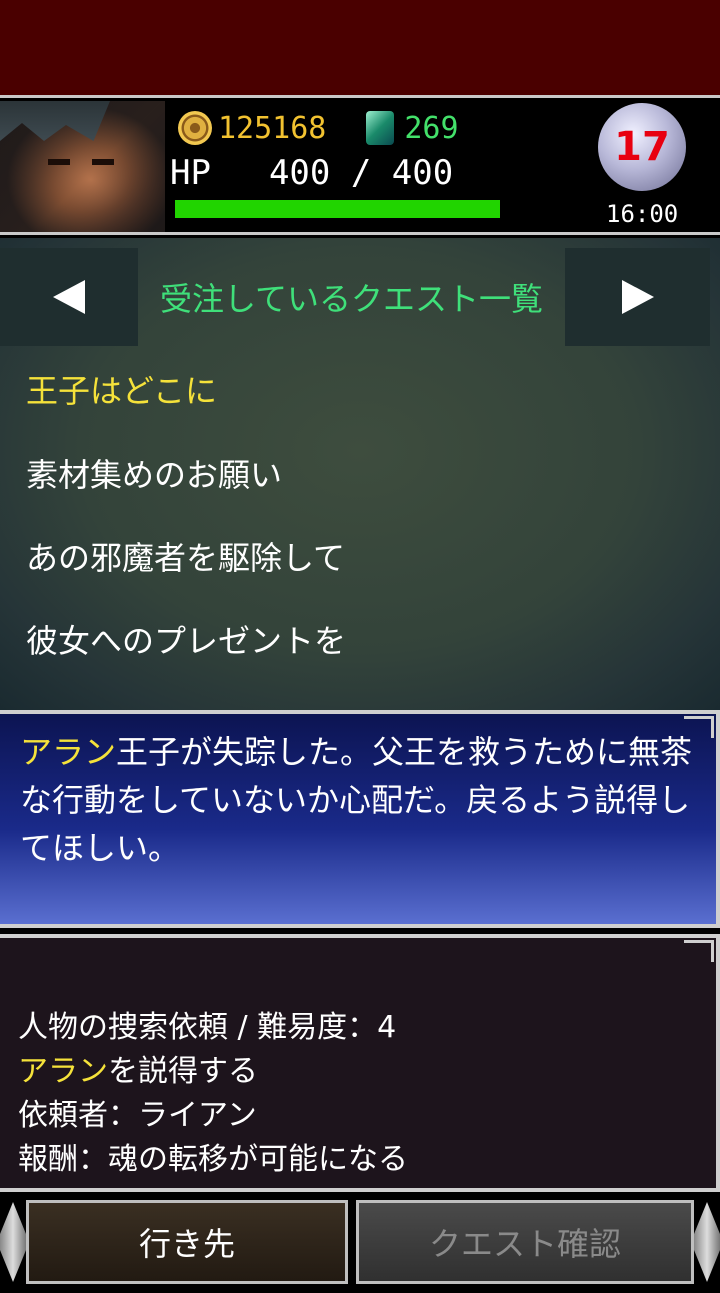 The image size is (720, 1293). I want to click on character-portrait, so click(82, 166).